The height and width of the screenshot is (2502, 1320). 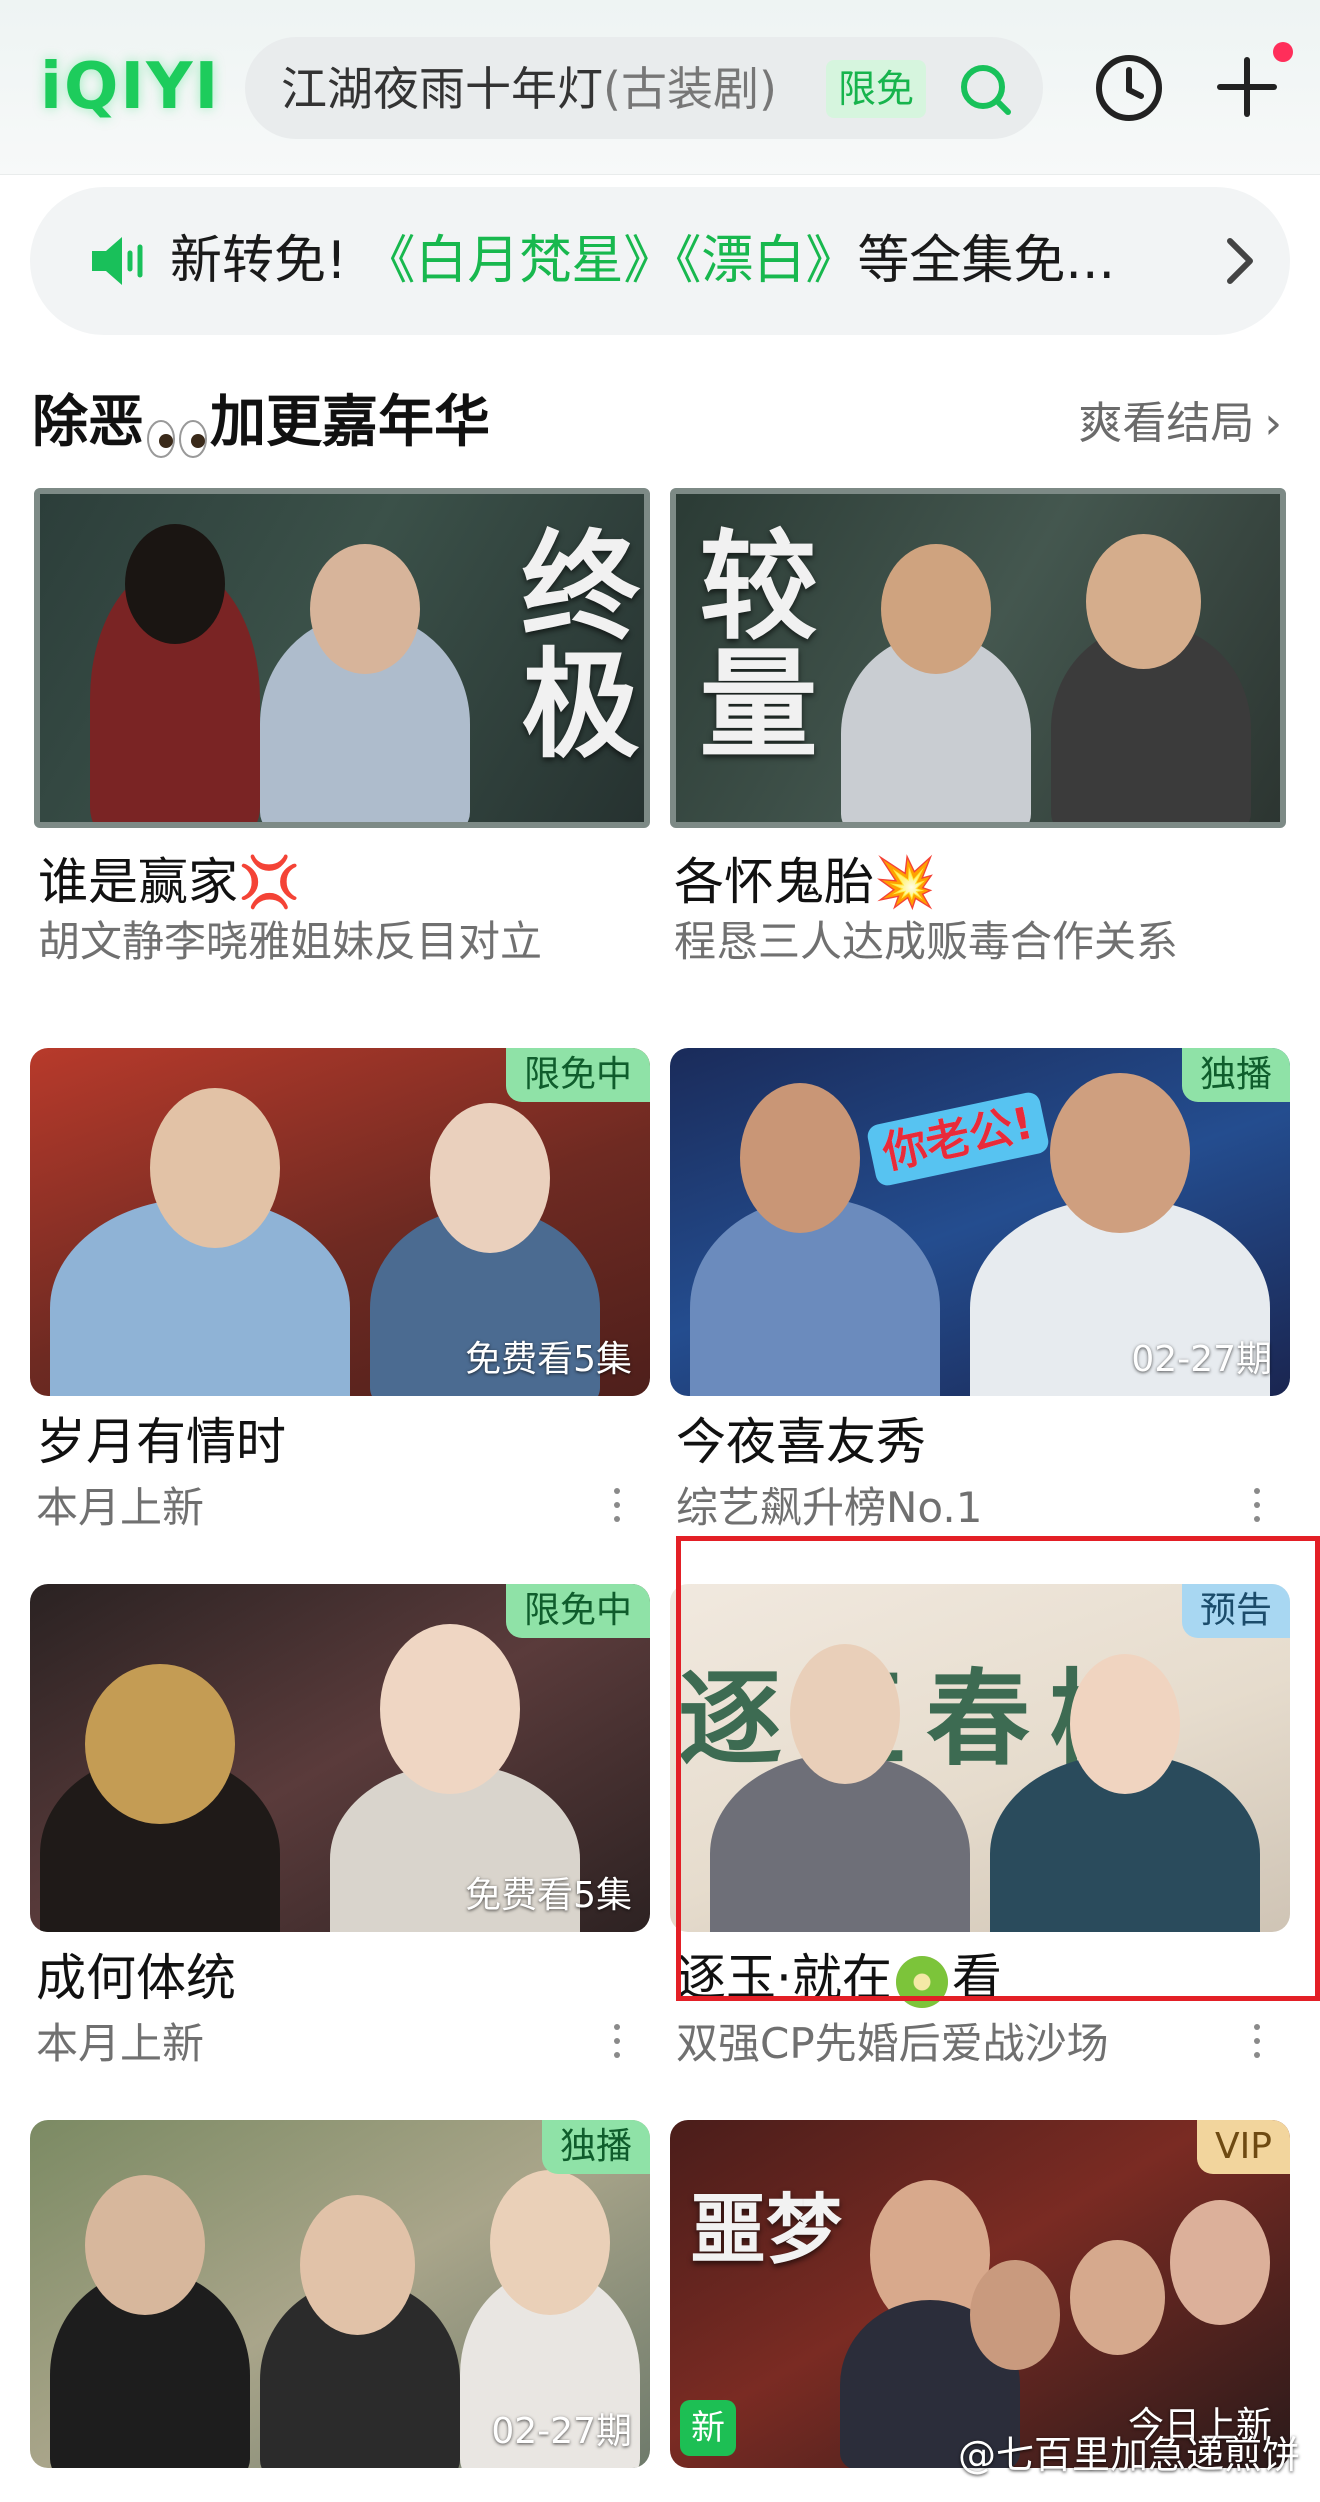 I want to click on show-title: 岁月有情时, so click(x=161, y=1442).